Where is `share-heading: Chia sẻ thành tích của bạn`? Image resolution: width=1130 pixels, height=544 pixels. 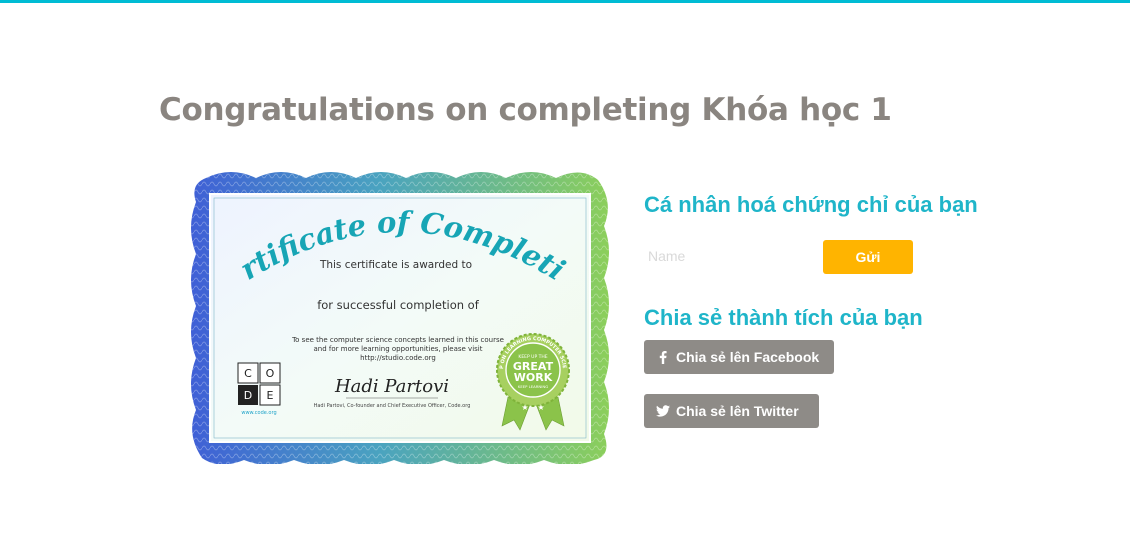
share-heading: Chia sẻ thành tích của bạn is located at coordinates (783, 317).